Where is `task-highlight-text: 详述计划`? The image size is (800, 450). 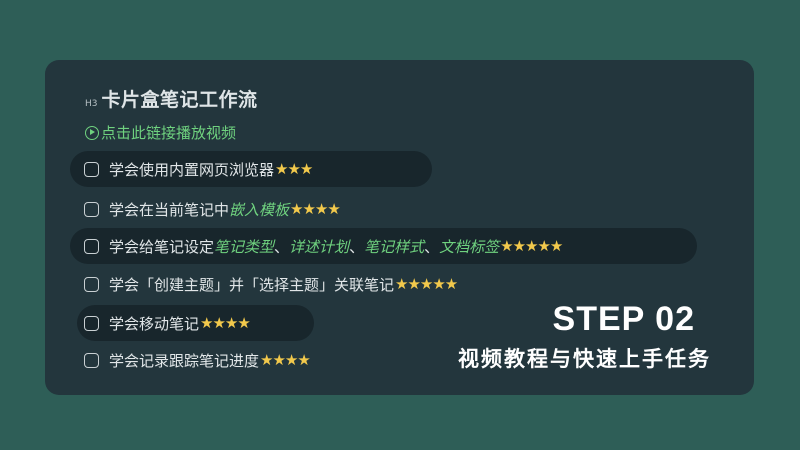
task-highlight-text: 详述计划 is located at coordinates (319, 246).